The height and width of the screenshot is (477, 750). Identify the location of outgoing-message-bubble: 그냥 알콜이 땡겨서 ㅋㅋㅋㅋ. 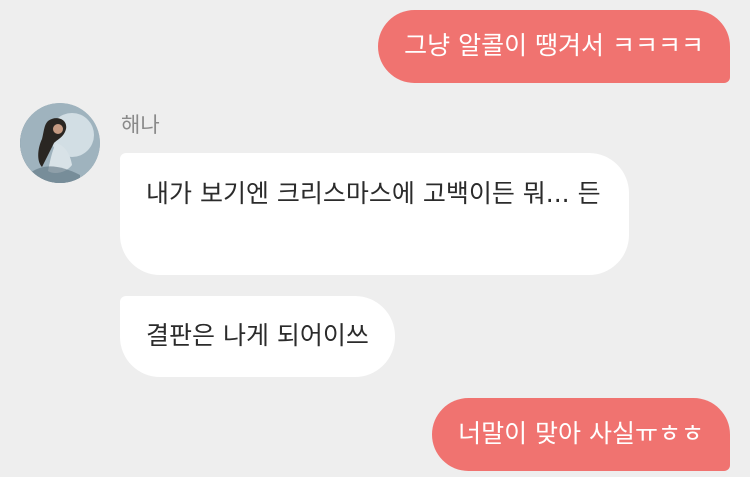
(554, 46).